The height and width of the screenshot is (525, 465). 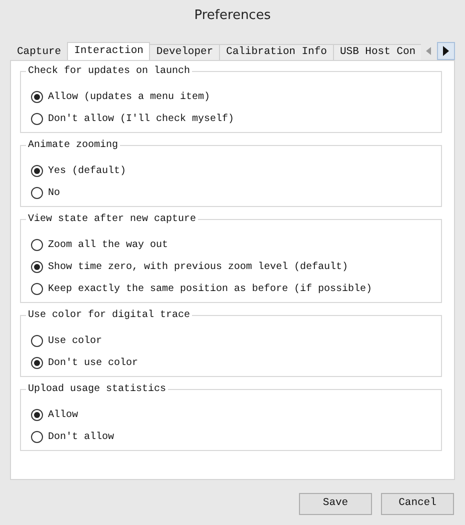 I want to click on radio-label: Don't allow (I'll check myself), so click(x=141, y=119).